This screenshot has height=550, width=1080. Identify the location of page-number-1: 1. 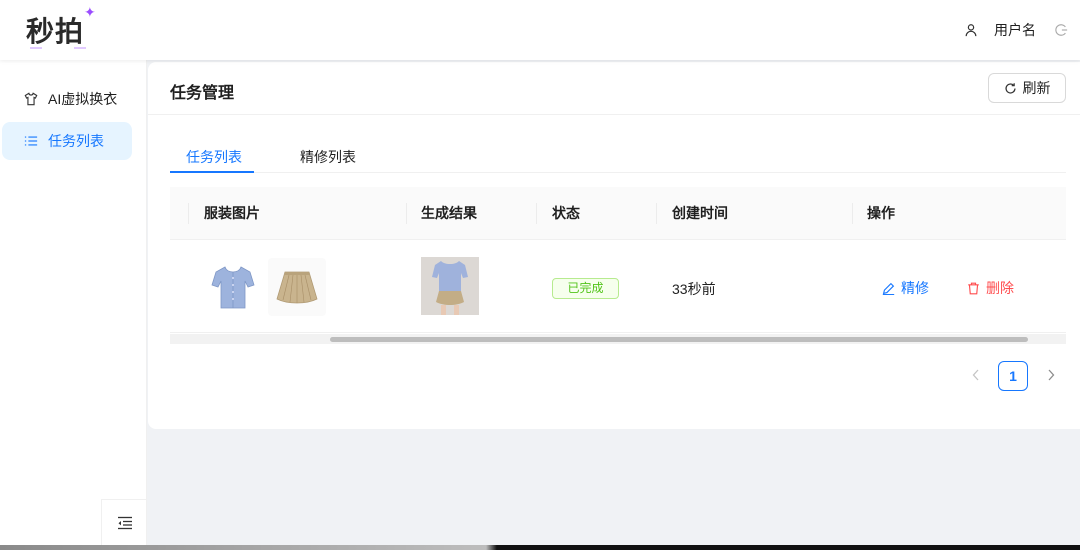
(1013, 376).